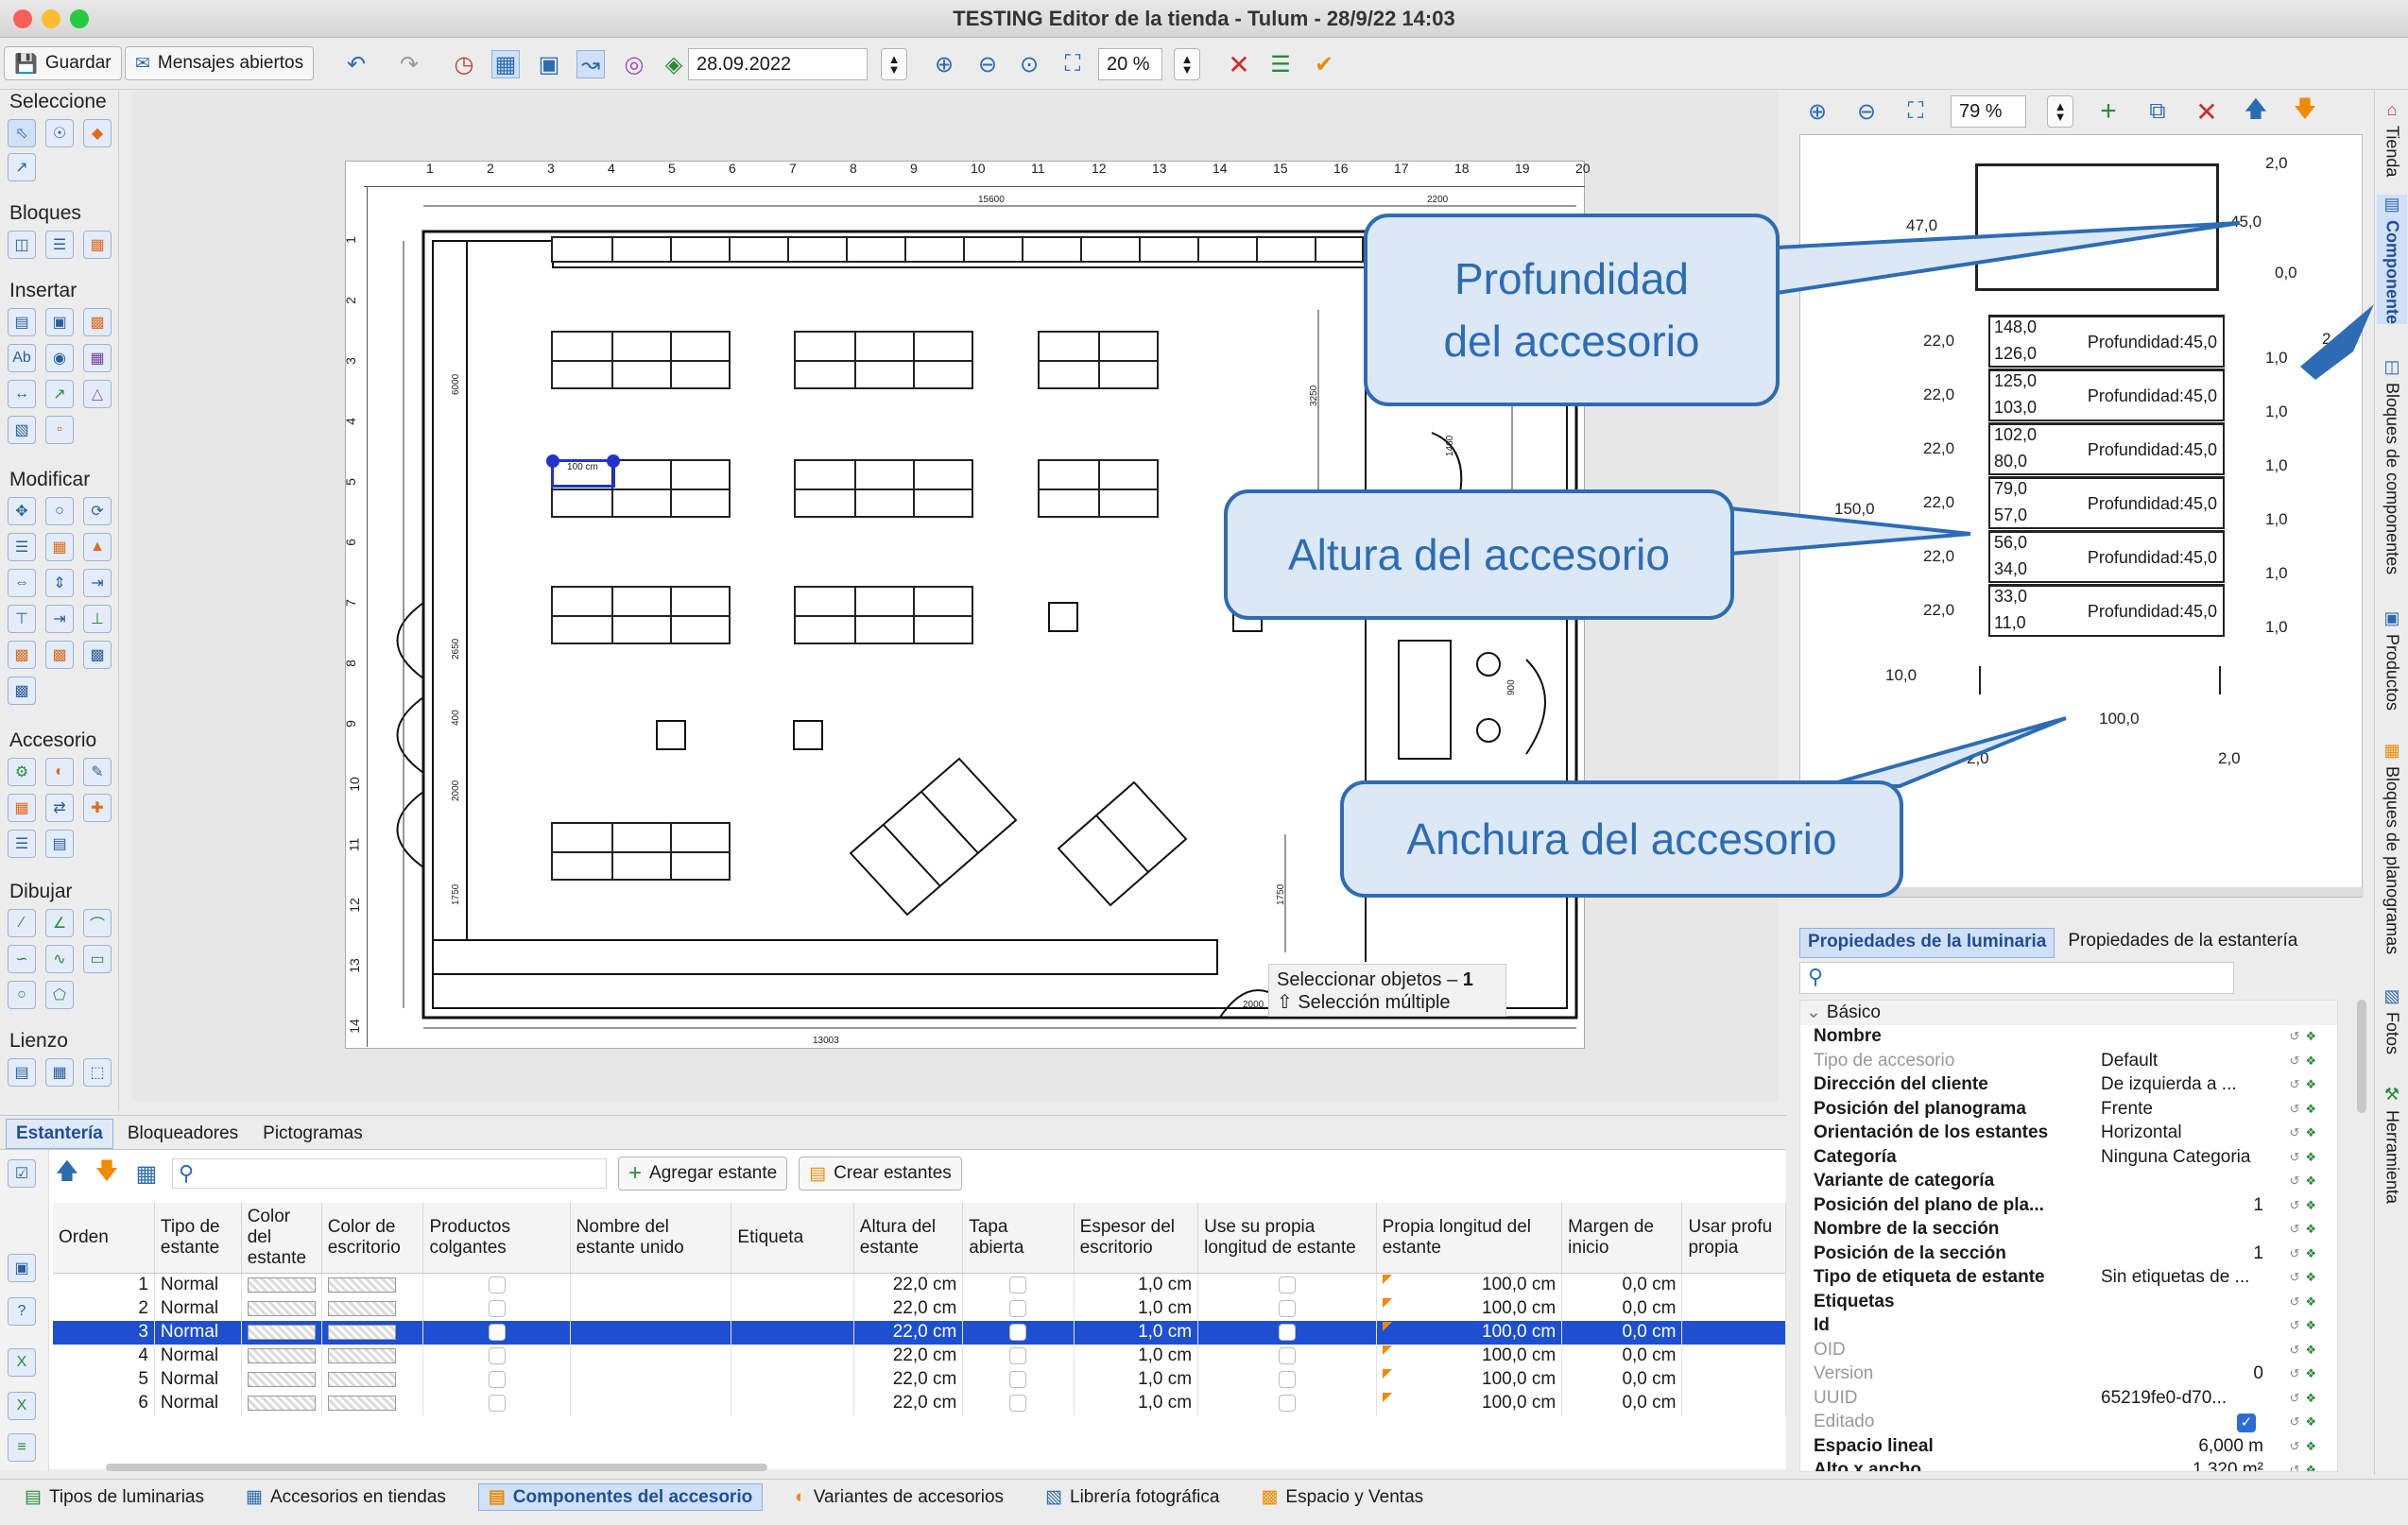 The image size is (2408, 1525). What do you see at coordinates (2392, 259) in the screenshot?
I see `side-tab-componente: ▤ Componente` at bounding box center [2392, 259].